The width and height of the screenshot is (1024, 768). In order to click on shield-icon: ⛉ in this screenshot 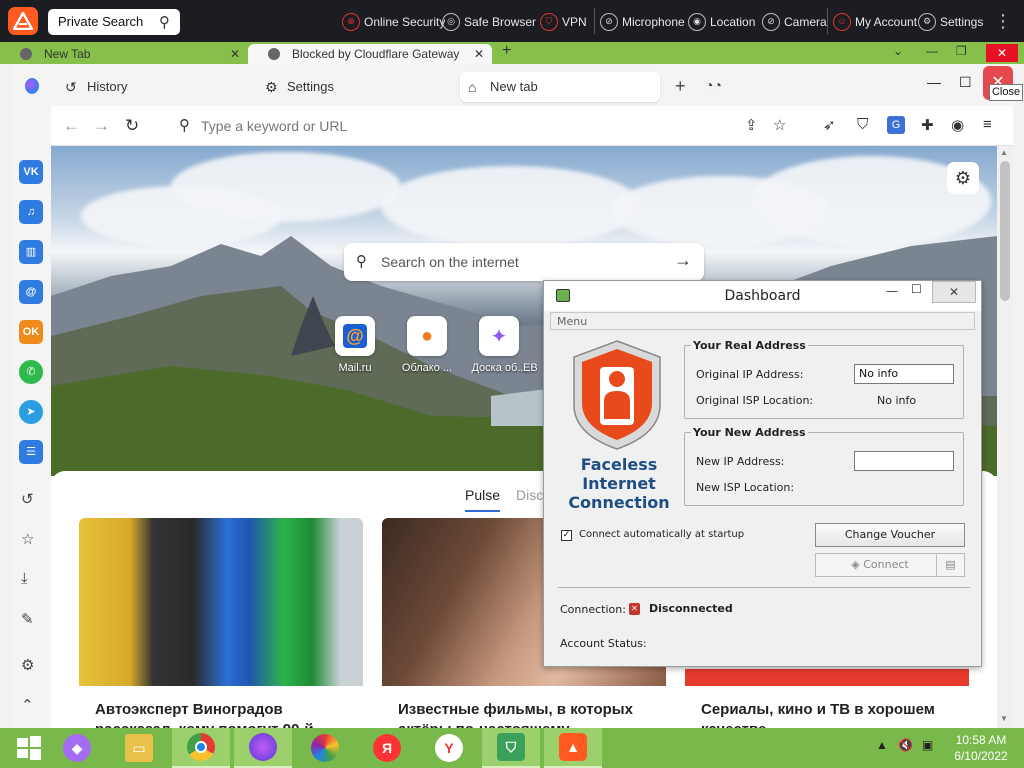, I will do `click(862, 124)`.